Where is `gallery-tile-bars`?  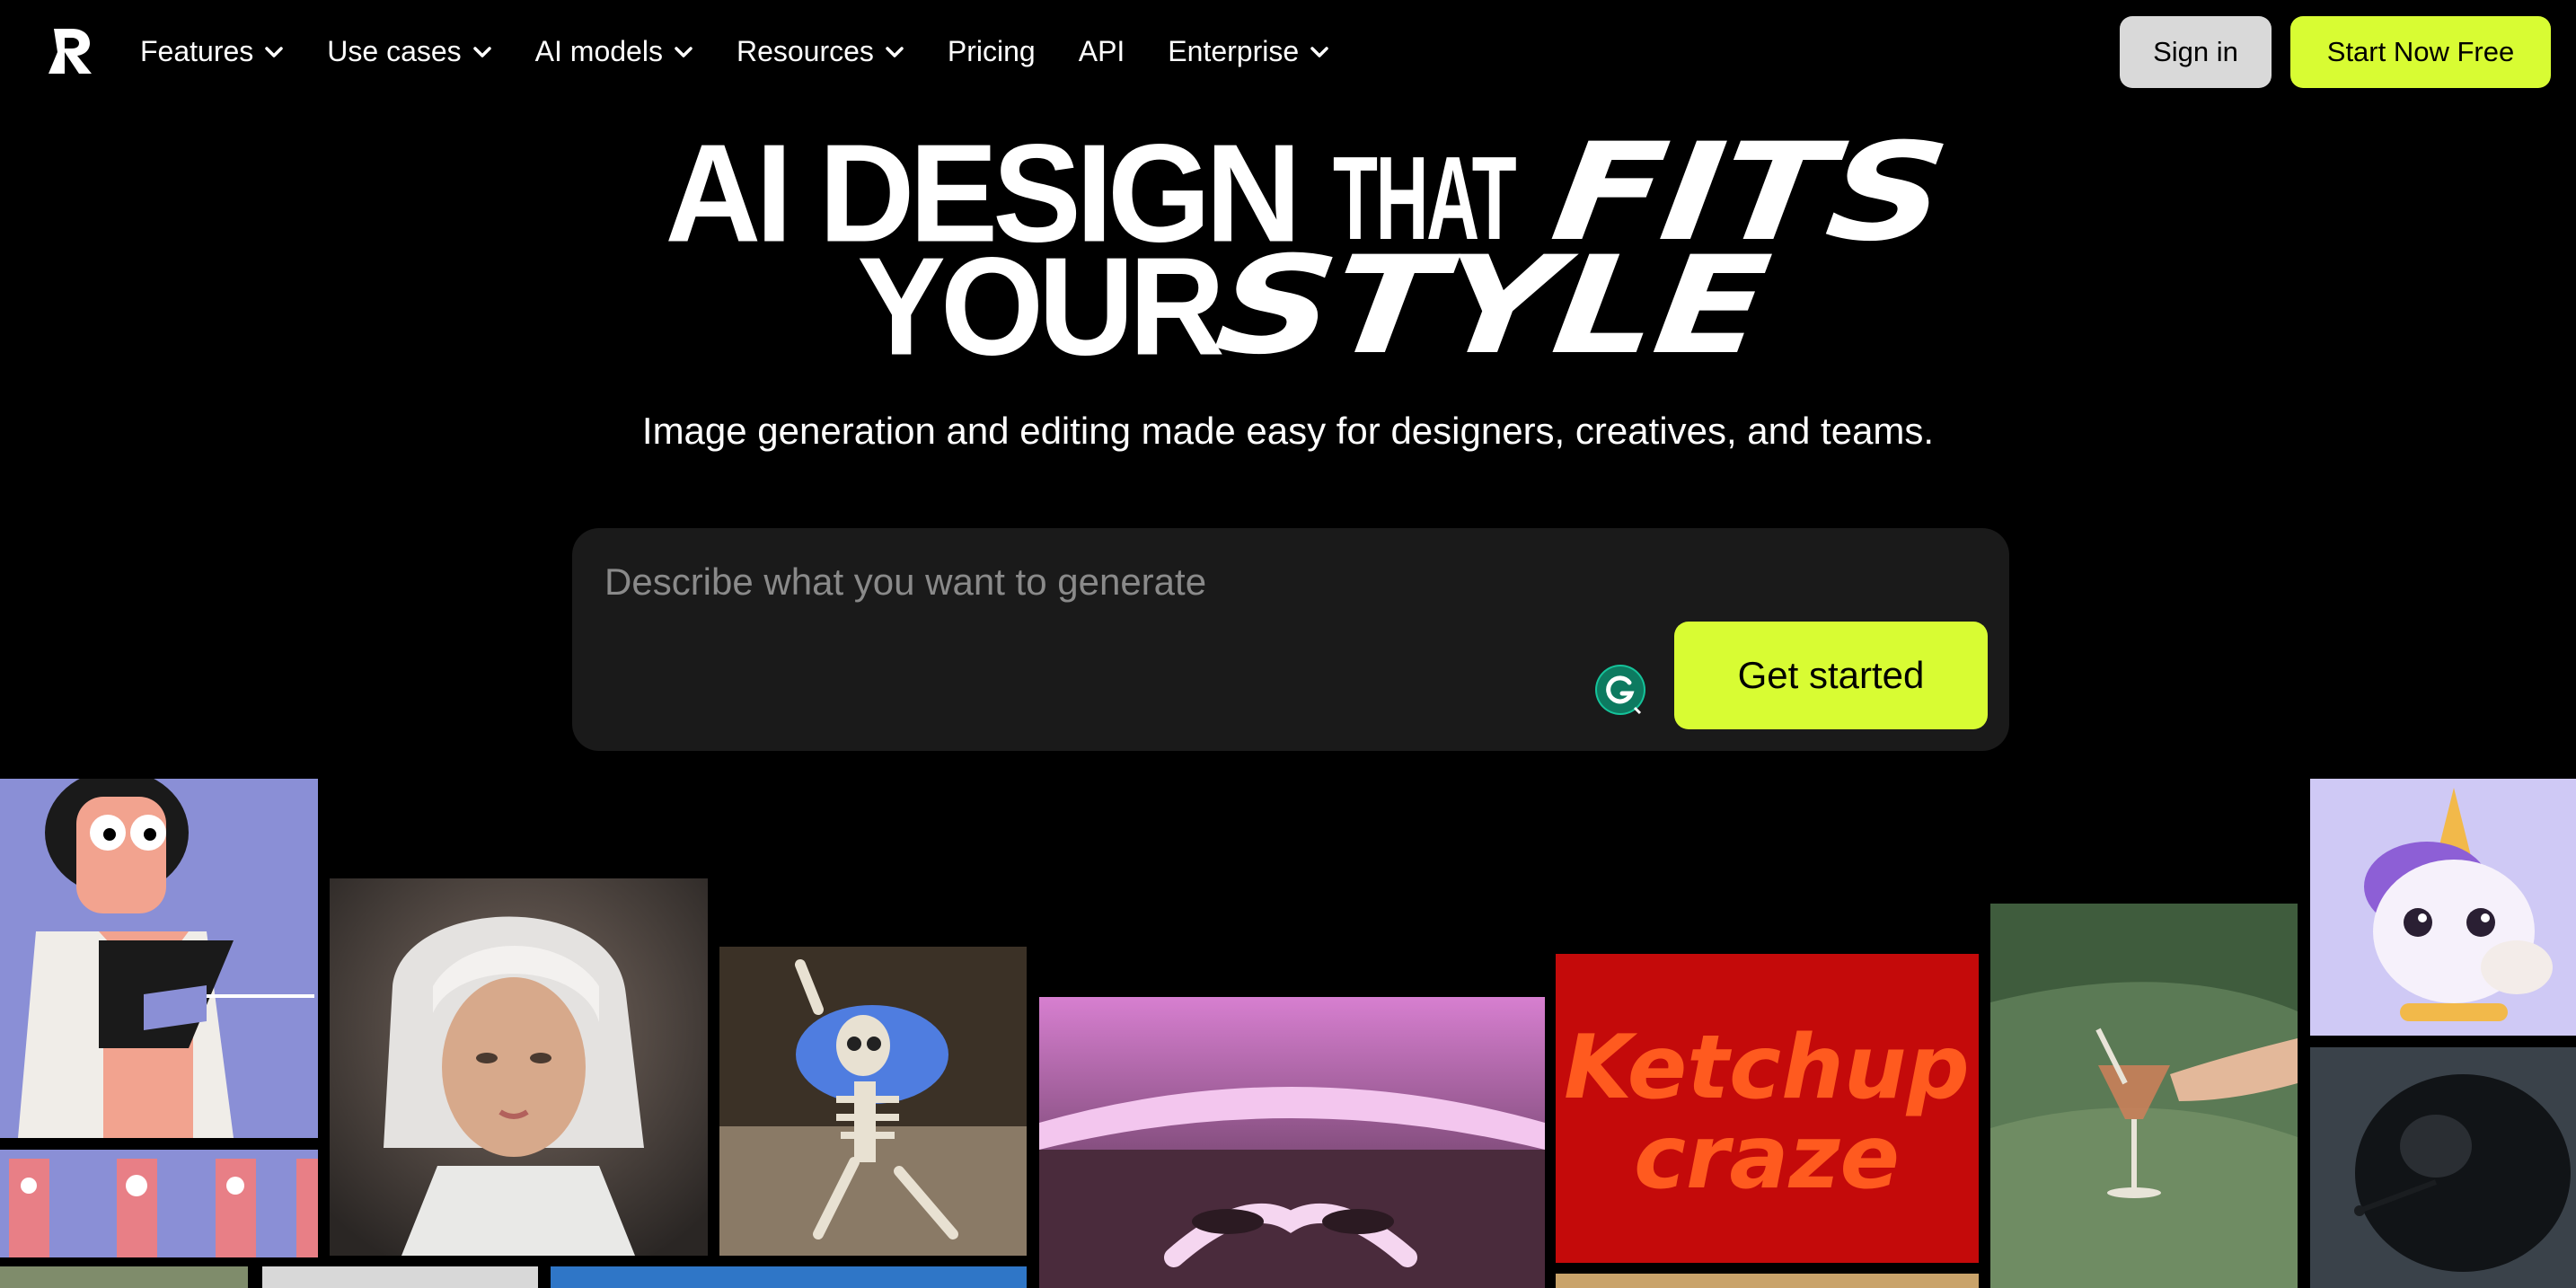
gallery-tile-bars is located at coordinates (159, 1203).